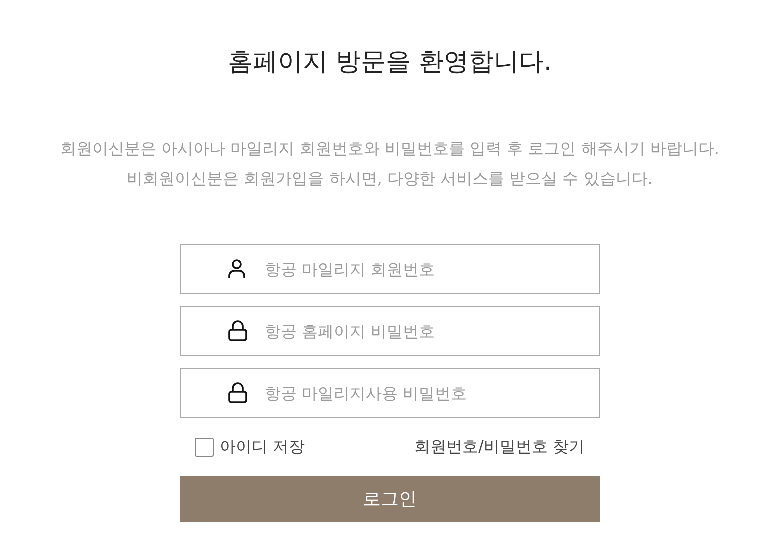 The height and width of the screenshot is (559, 780). Describe the element at coordinates (390, 393) in the screenshot. I see `input-field: 항공 마일리지사용 비밀번호` at that location.